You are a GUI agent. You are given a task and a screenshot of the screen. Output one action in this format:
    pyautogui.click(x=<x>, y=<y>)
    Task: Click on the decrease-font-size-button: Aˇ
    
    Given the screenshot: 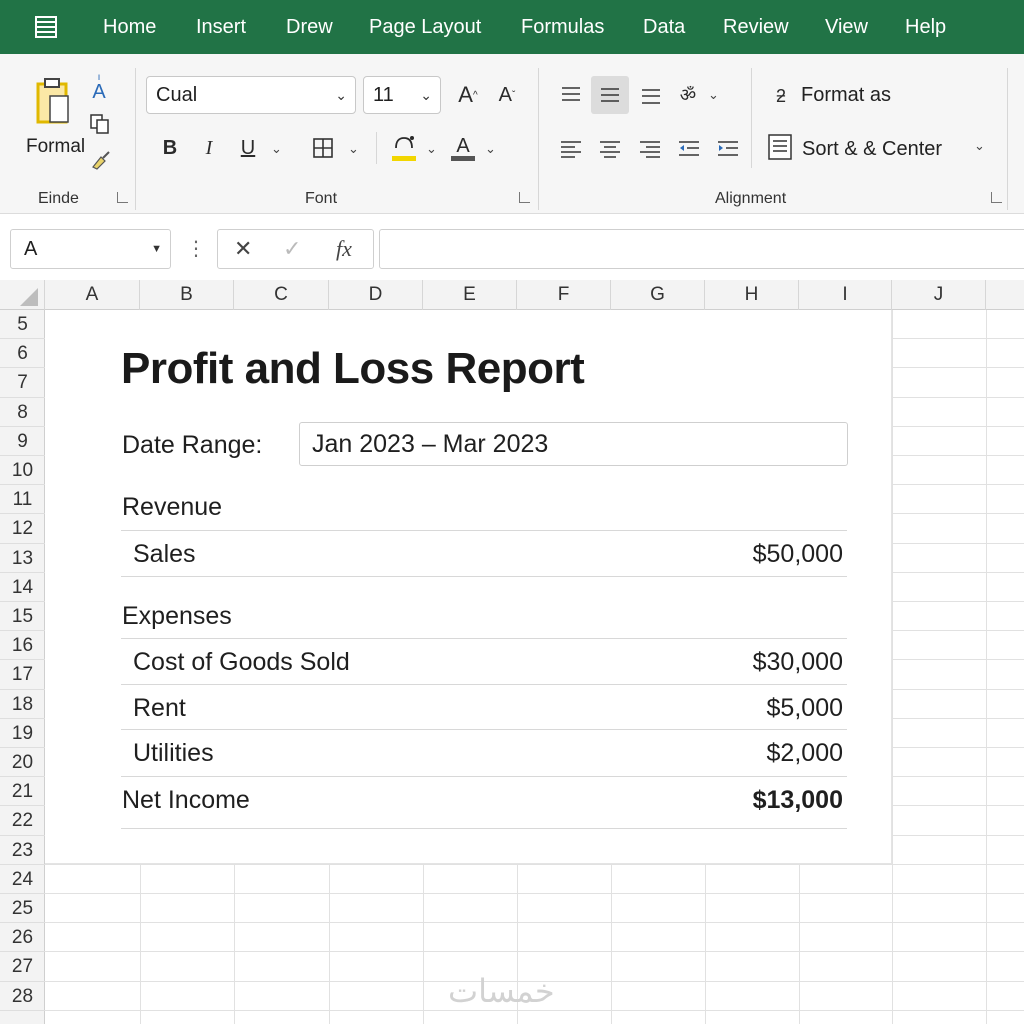 What is the action you would take?
    pyautogui.click(x=507, y=95)
    